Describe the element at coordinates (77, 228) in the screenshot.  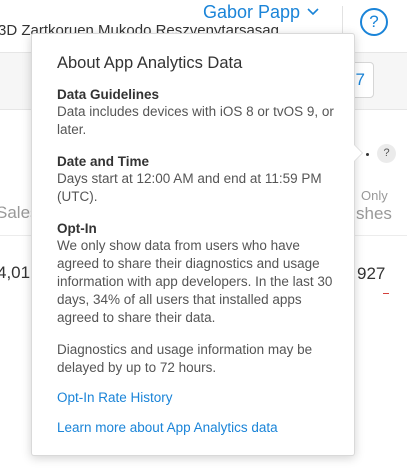
I see `section-heading-opt-in: Opt-In` at that location.